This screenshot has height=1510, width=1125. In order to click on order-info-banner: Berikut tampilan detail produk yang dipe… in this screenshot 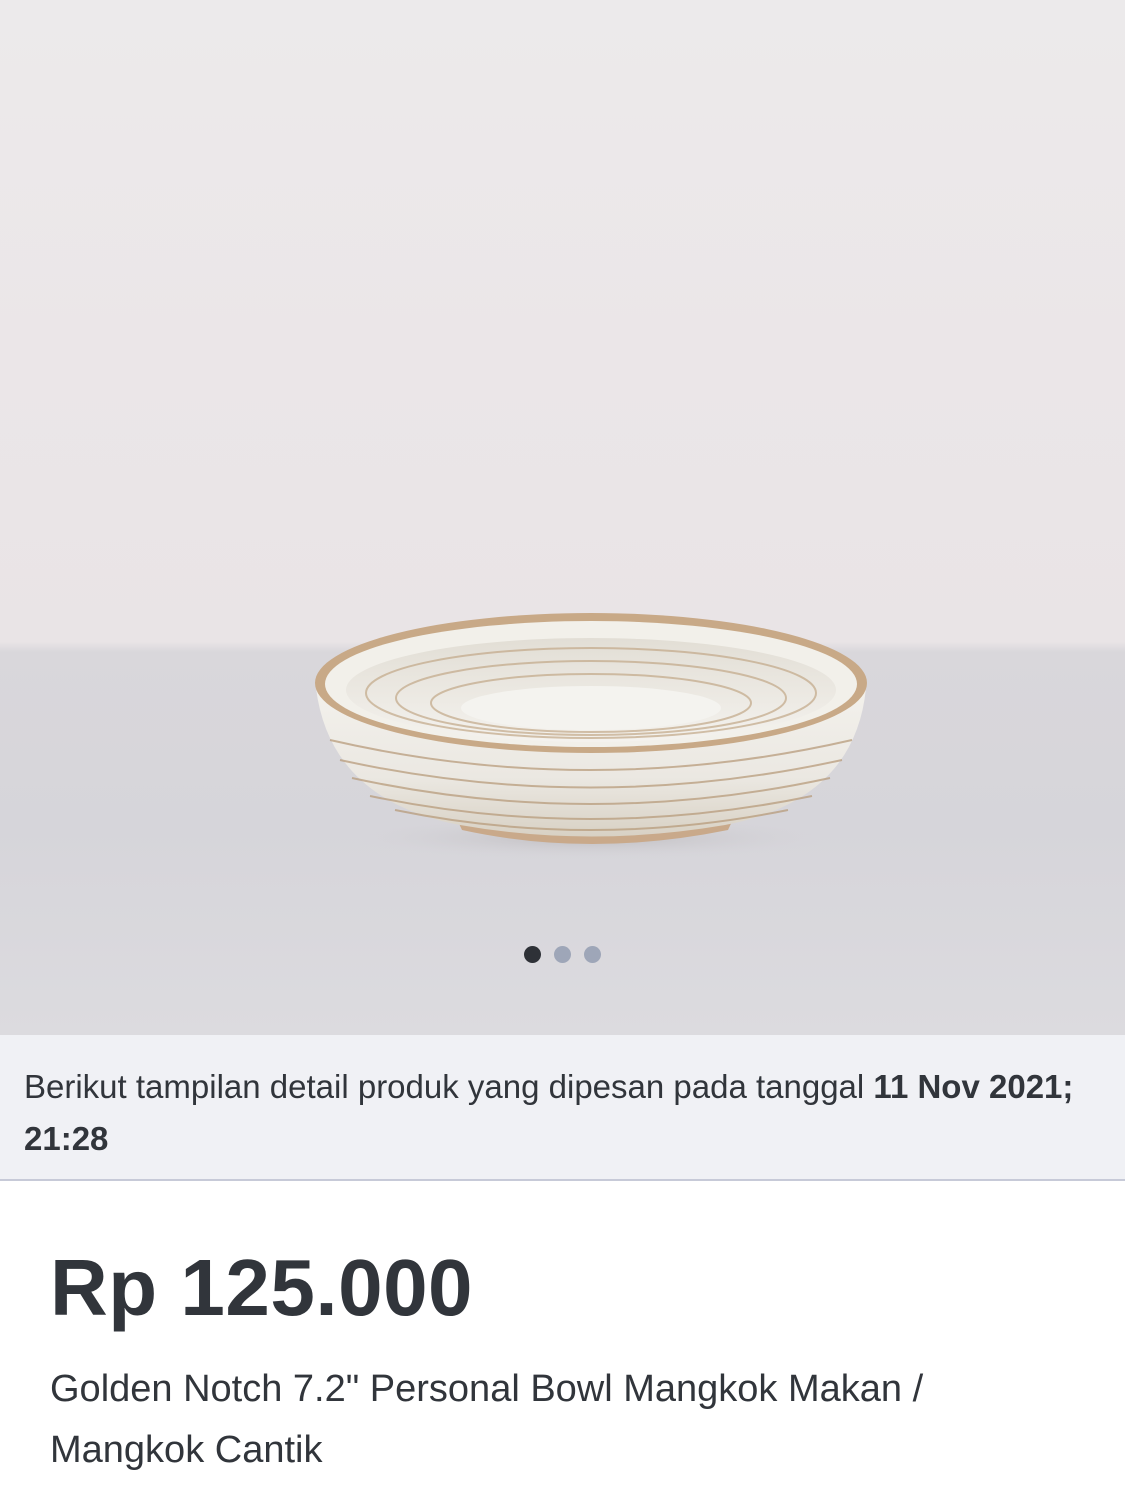, I will do `click(562, 1108)`.